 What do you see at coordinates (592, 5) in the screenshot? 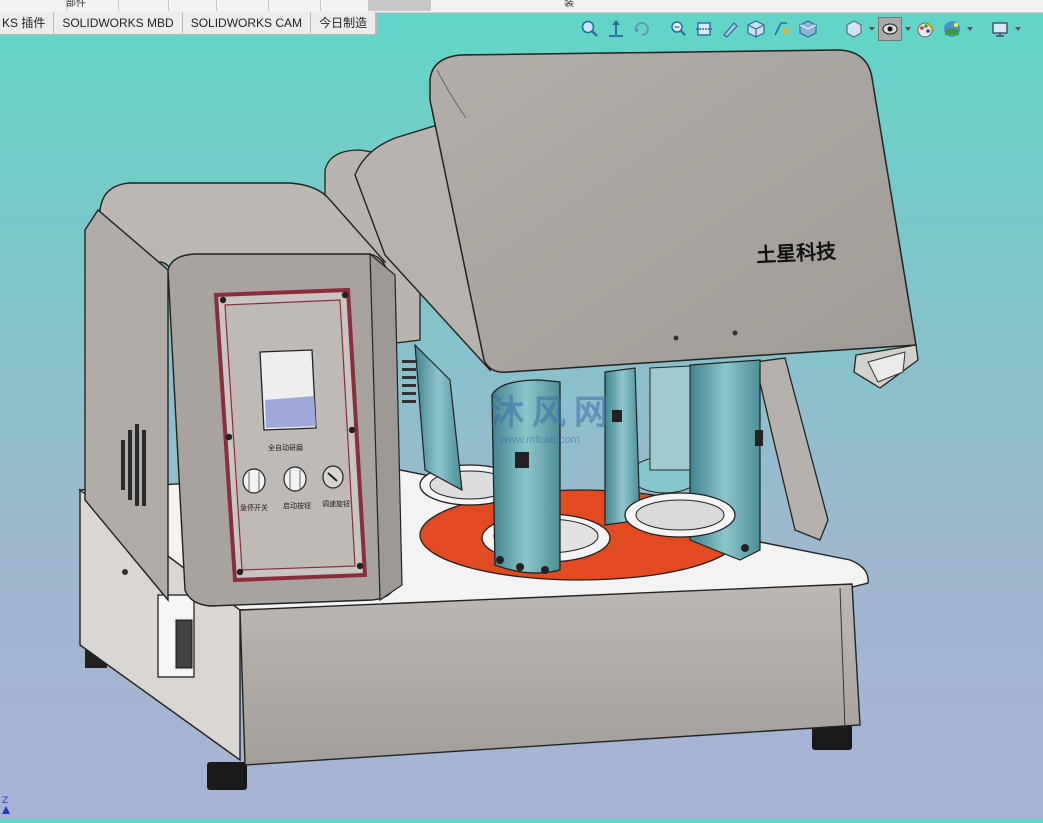
I see `ribbon-cell: 装` at bounding box center [592, 5].